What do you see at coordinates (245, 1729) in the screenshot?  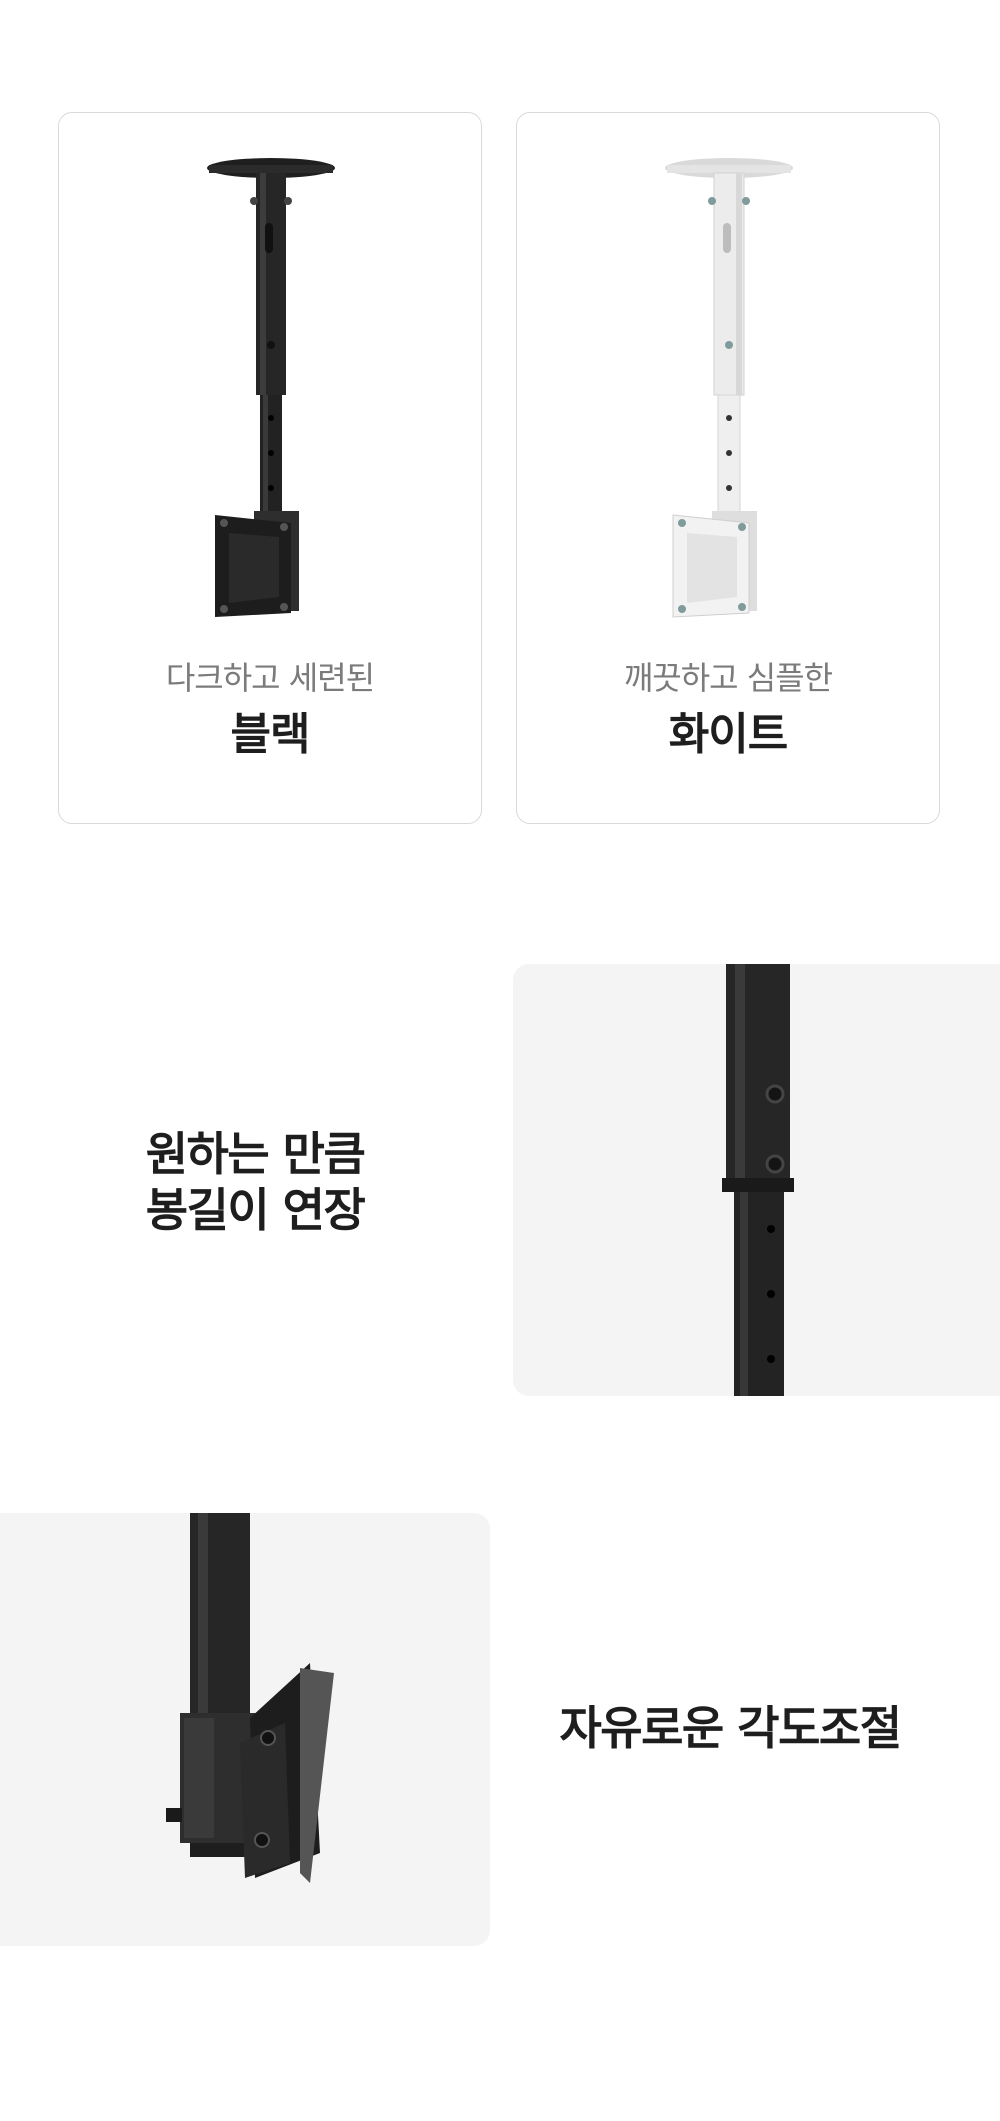 I see `tilt-bracket-closeup-image` at bounding box center [245, 1729].